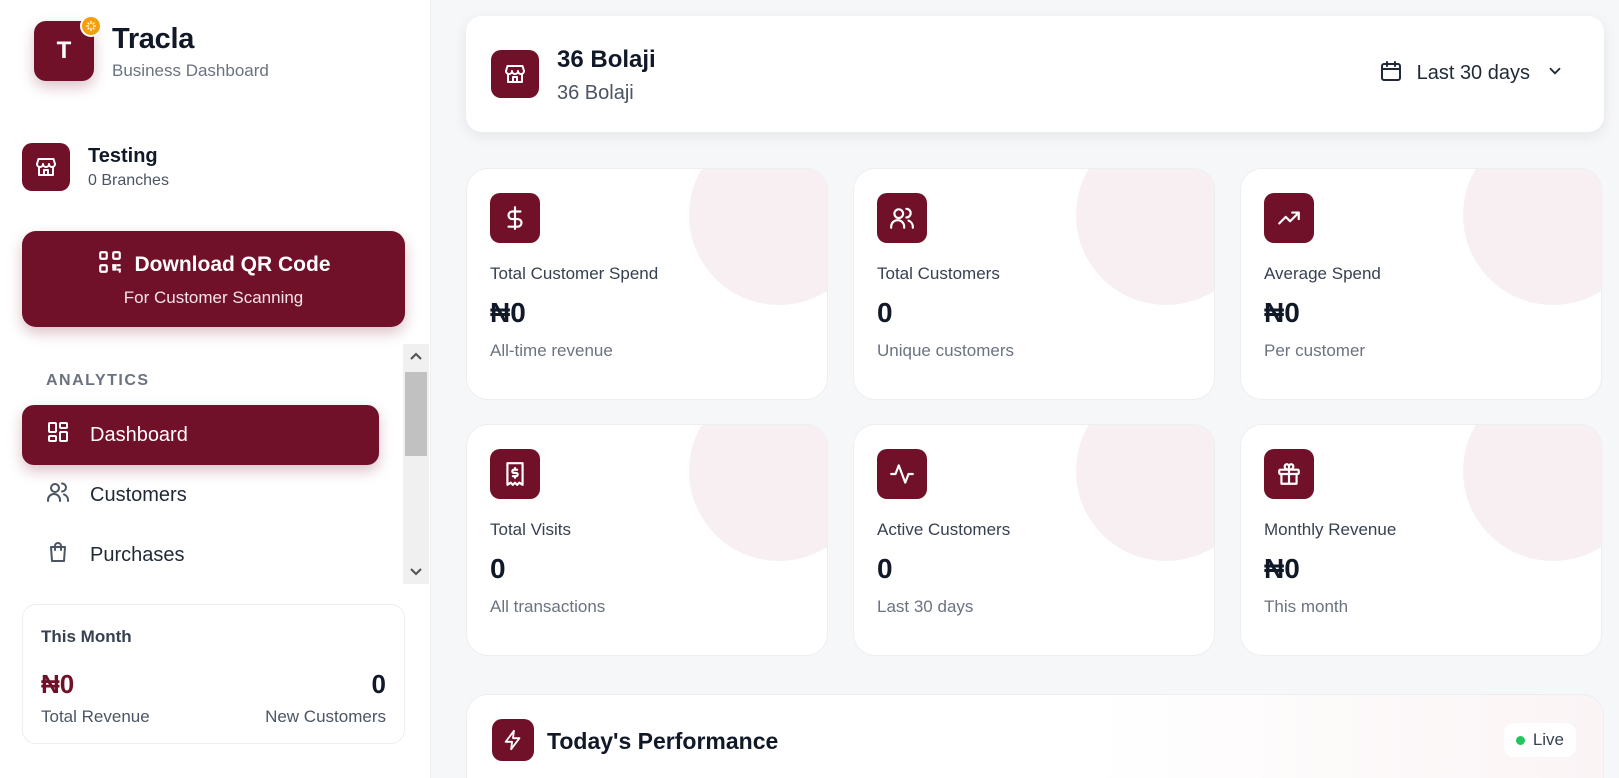  What do you see at coordinates (663, 741) in the screenshot?
I see `performance-title: Today's Performance` at bounding box center [663, 741].